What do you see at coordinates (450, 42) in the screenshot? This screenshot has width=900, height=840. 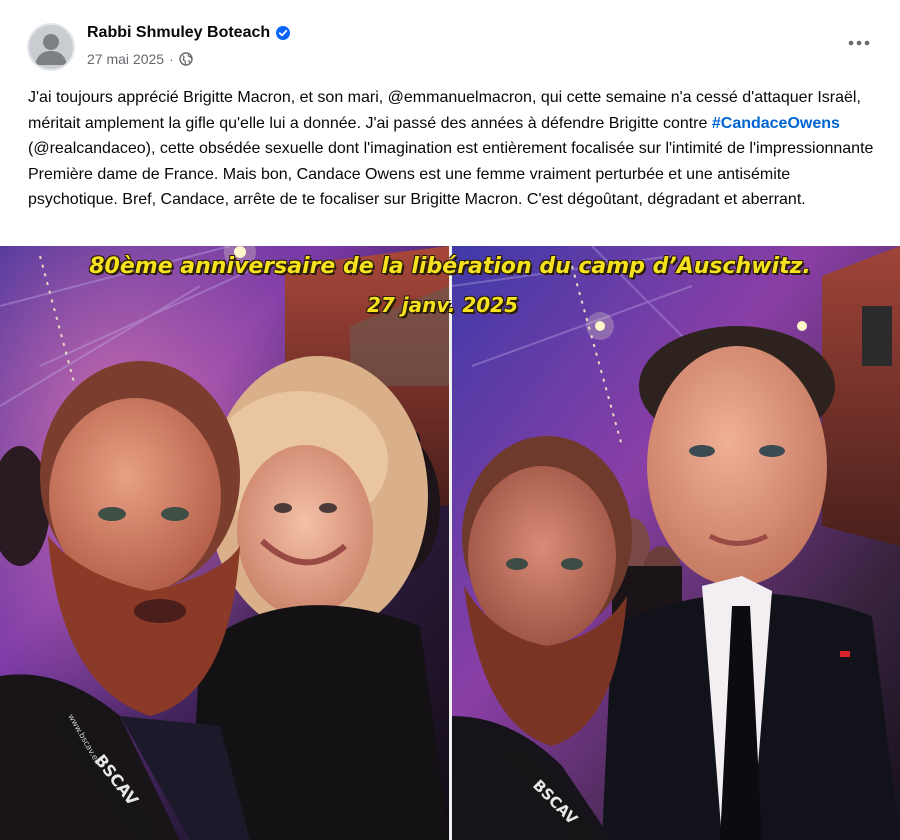 I see `post-header: Rabbi Shmuley Boteach 27 mai 2025 ·` at bounding box center [450, 42].